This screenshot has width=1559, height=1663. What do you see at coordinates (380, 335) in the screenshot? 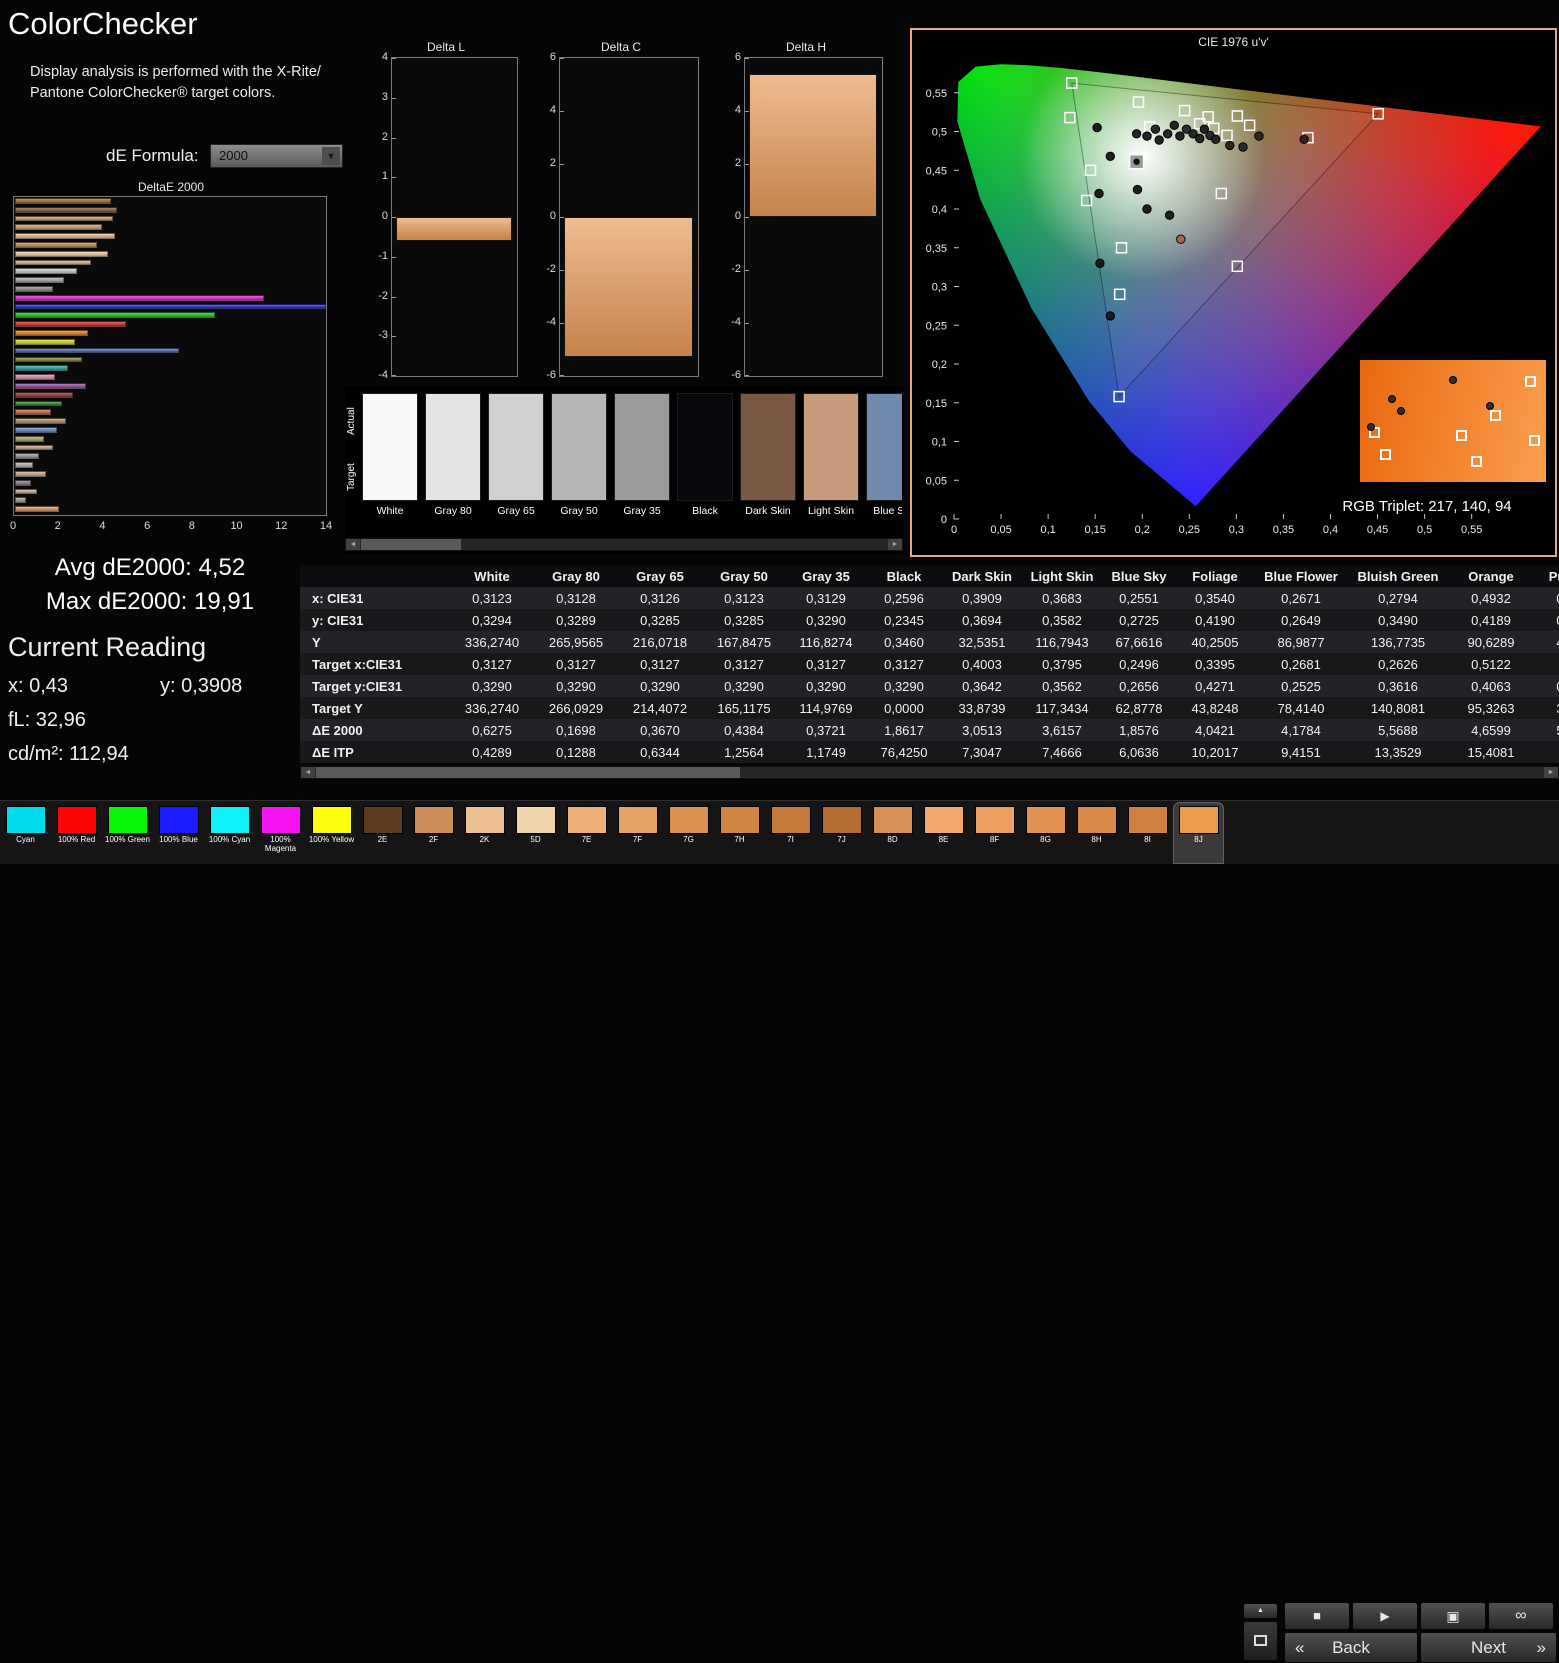
I see `axis-tick-label: -3` at bounding box center [380, 335].